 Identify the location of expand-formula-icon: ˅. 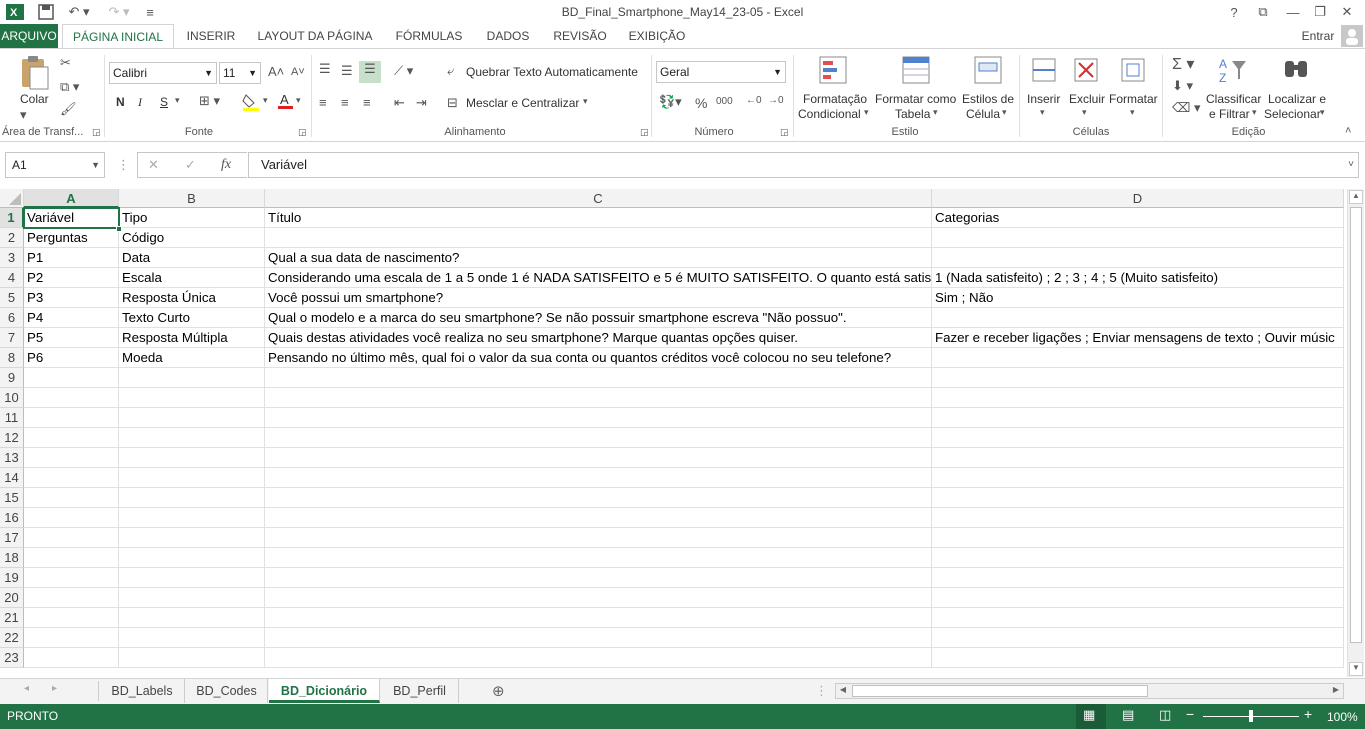
(1351, 165).